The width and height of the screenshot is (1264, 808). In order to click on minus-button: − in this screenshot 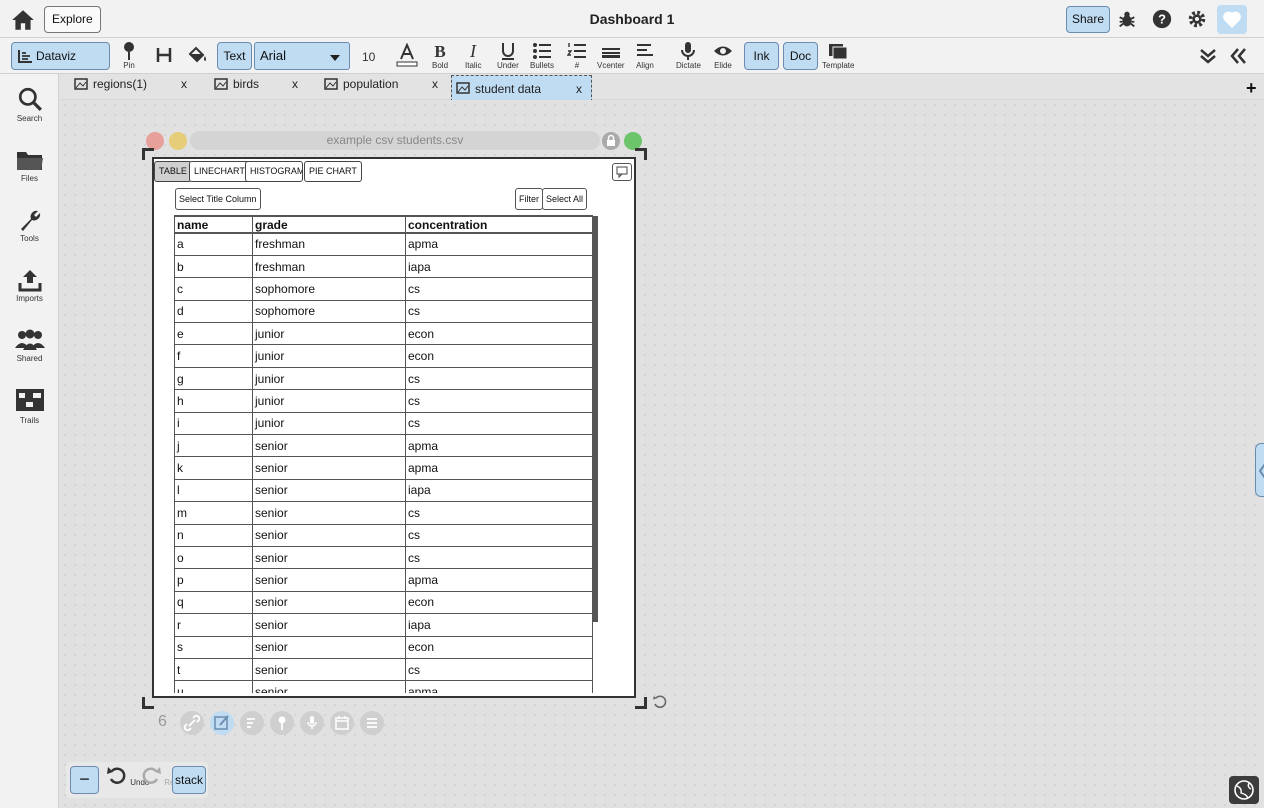, I will do `click(84, 780)`.